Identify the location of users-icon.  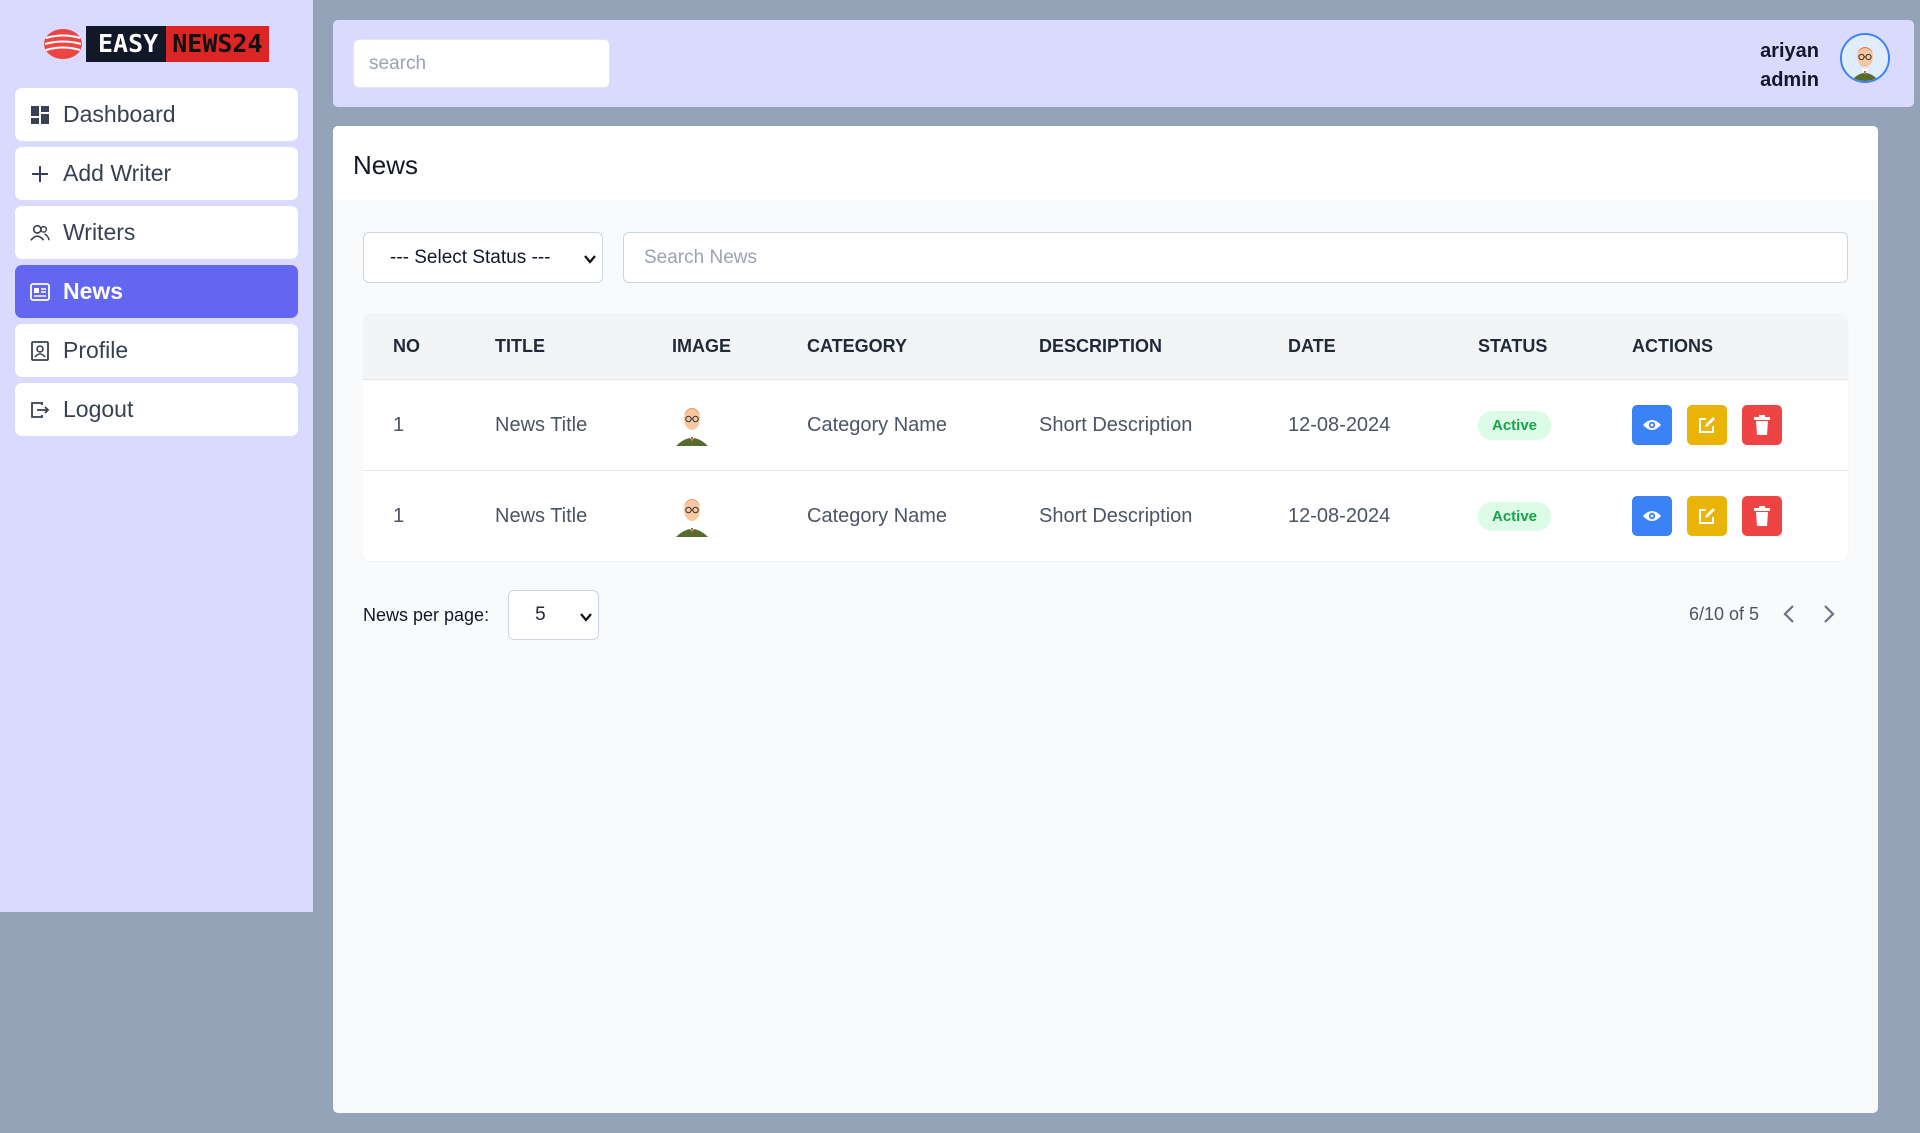
(40, 233).